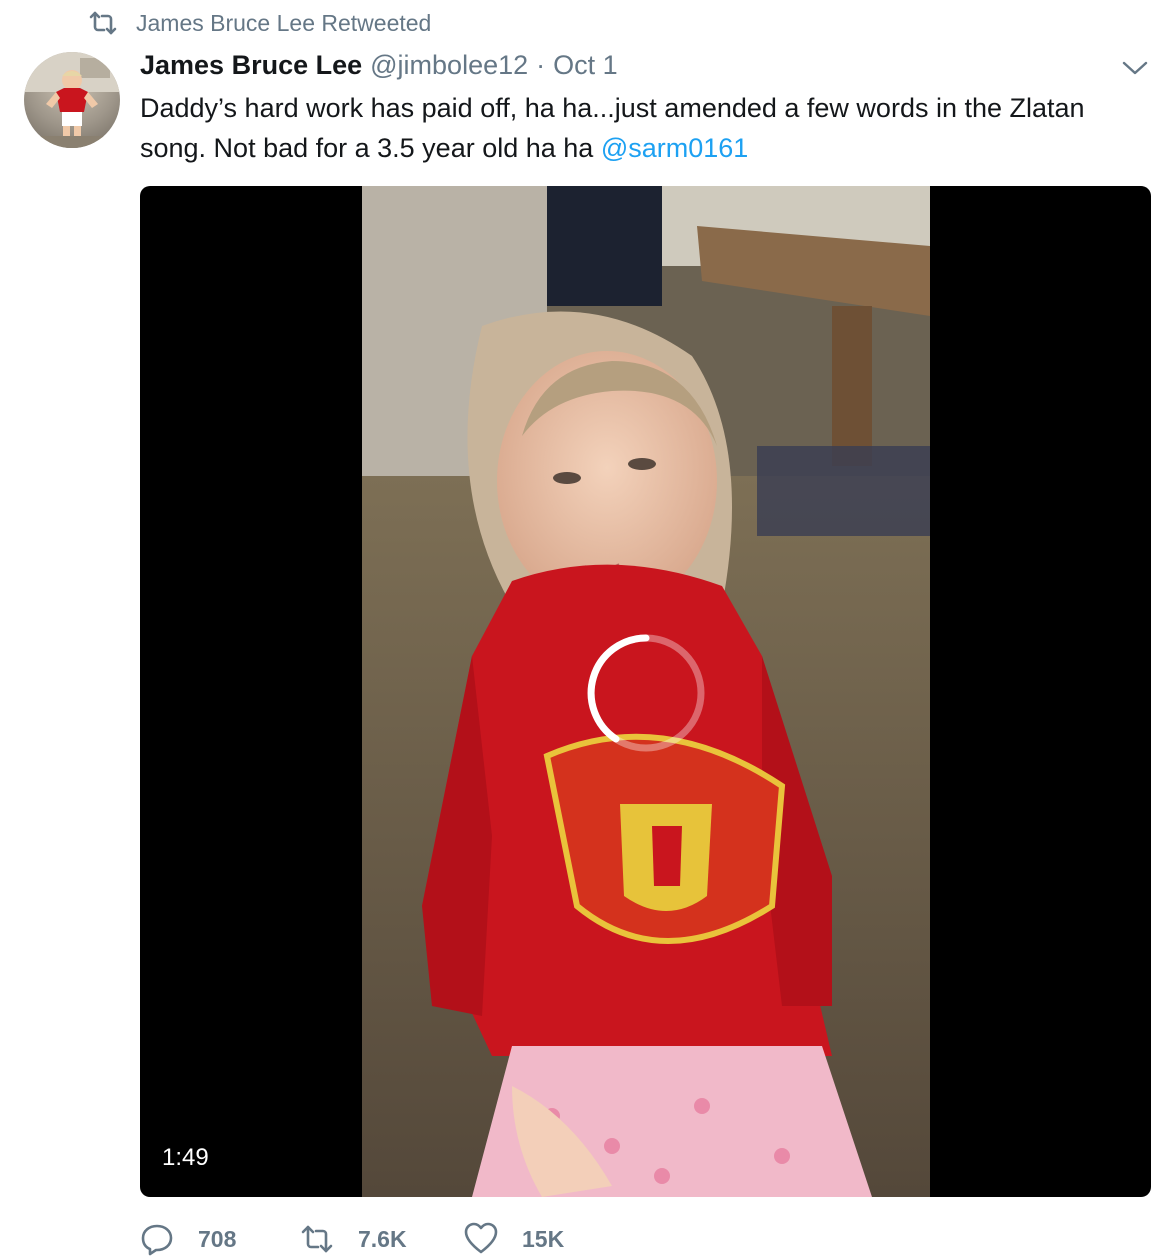 This screenshot has width=1176, height=1256. What do you see at coordinates (283, 23) in the screenshot?
I see `retweet-context-label: James Bruce Lee Retweeted` at bounding box center [283, 23].